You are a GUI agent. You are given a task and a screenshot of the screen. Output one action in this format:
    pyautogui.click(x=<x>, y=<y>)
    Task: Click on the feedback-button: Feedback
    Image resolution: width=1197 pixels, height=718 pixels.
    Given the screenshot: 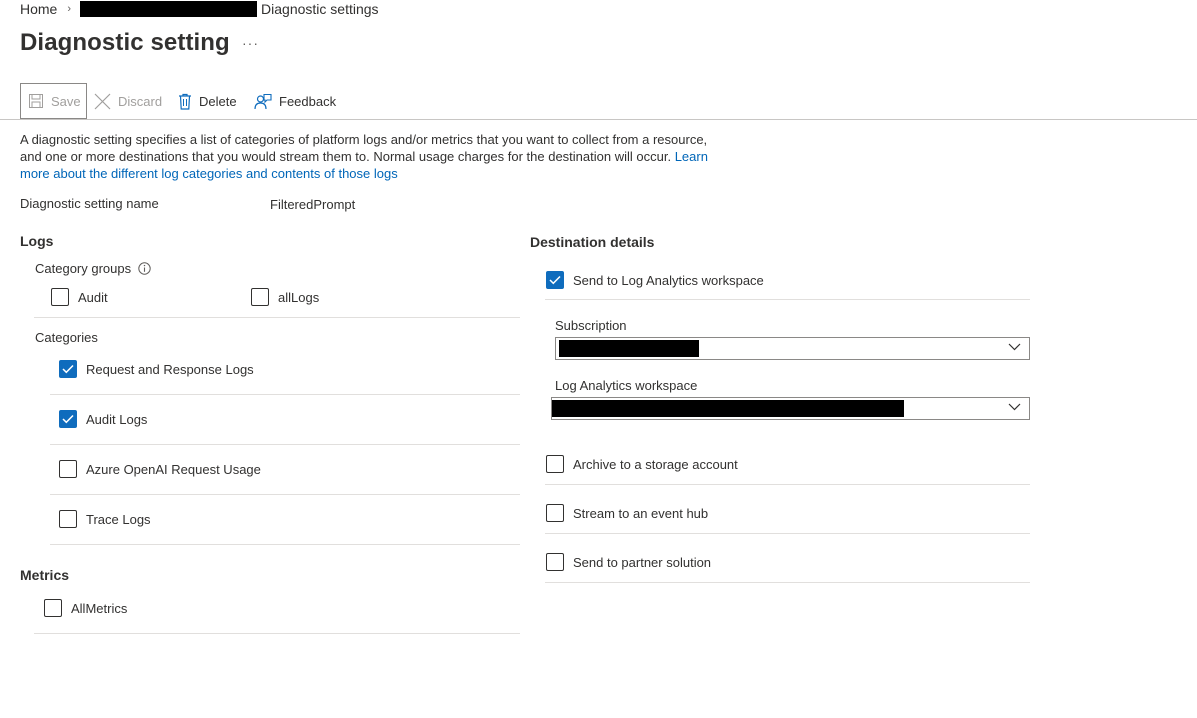 What is the action you would take?
    pyautogui.click(x=295, y=101)
    